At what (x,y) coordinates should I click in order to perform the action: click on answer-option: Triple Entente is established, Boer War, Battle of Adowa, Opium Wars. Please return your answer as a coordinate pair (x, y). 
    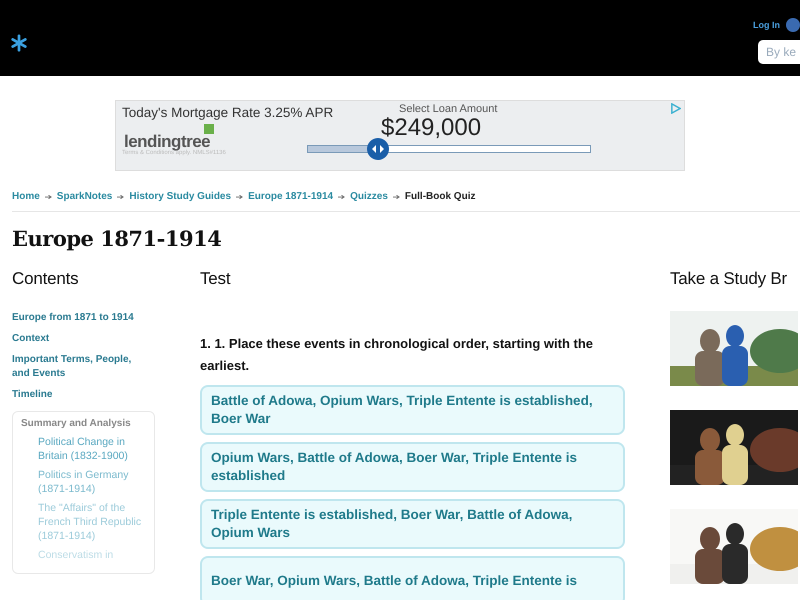
    Looking at the image, I should click on (412, 524).